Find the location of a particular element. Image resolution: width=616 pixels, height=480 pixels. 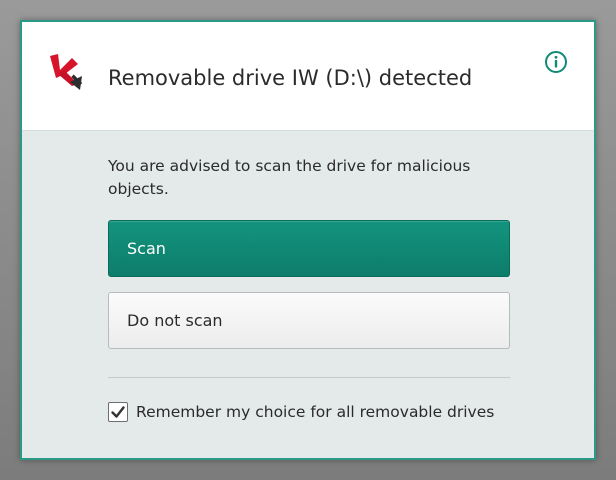

do-not-scan-button: Do not scan is located at coordinates (309, 320).